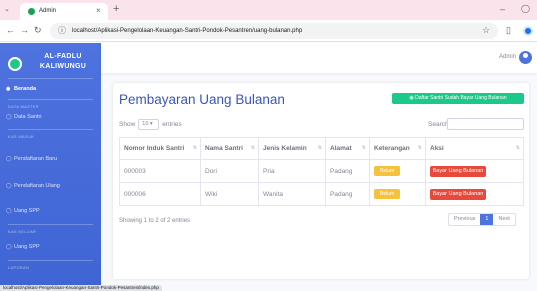 The image size is (537, 291). What do you see at coordinates (292, 194) in the screenshot?
I see `cell-jenis-kelamin: Wanita` at bounding box center [292, 194].